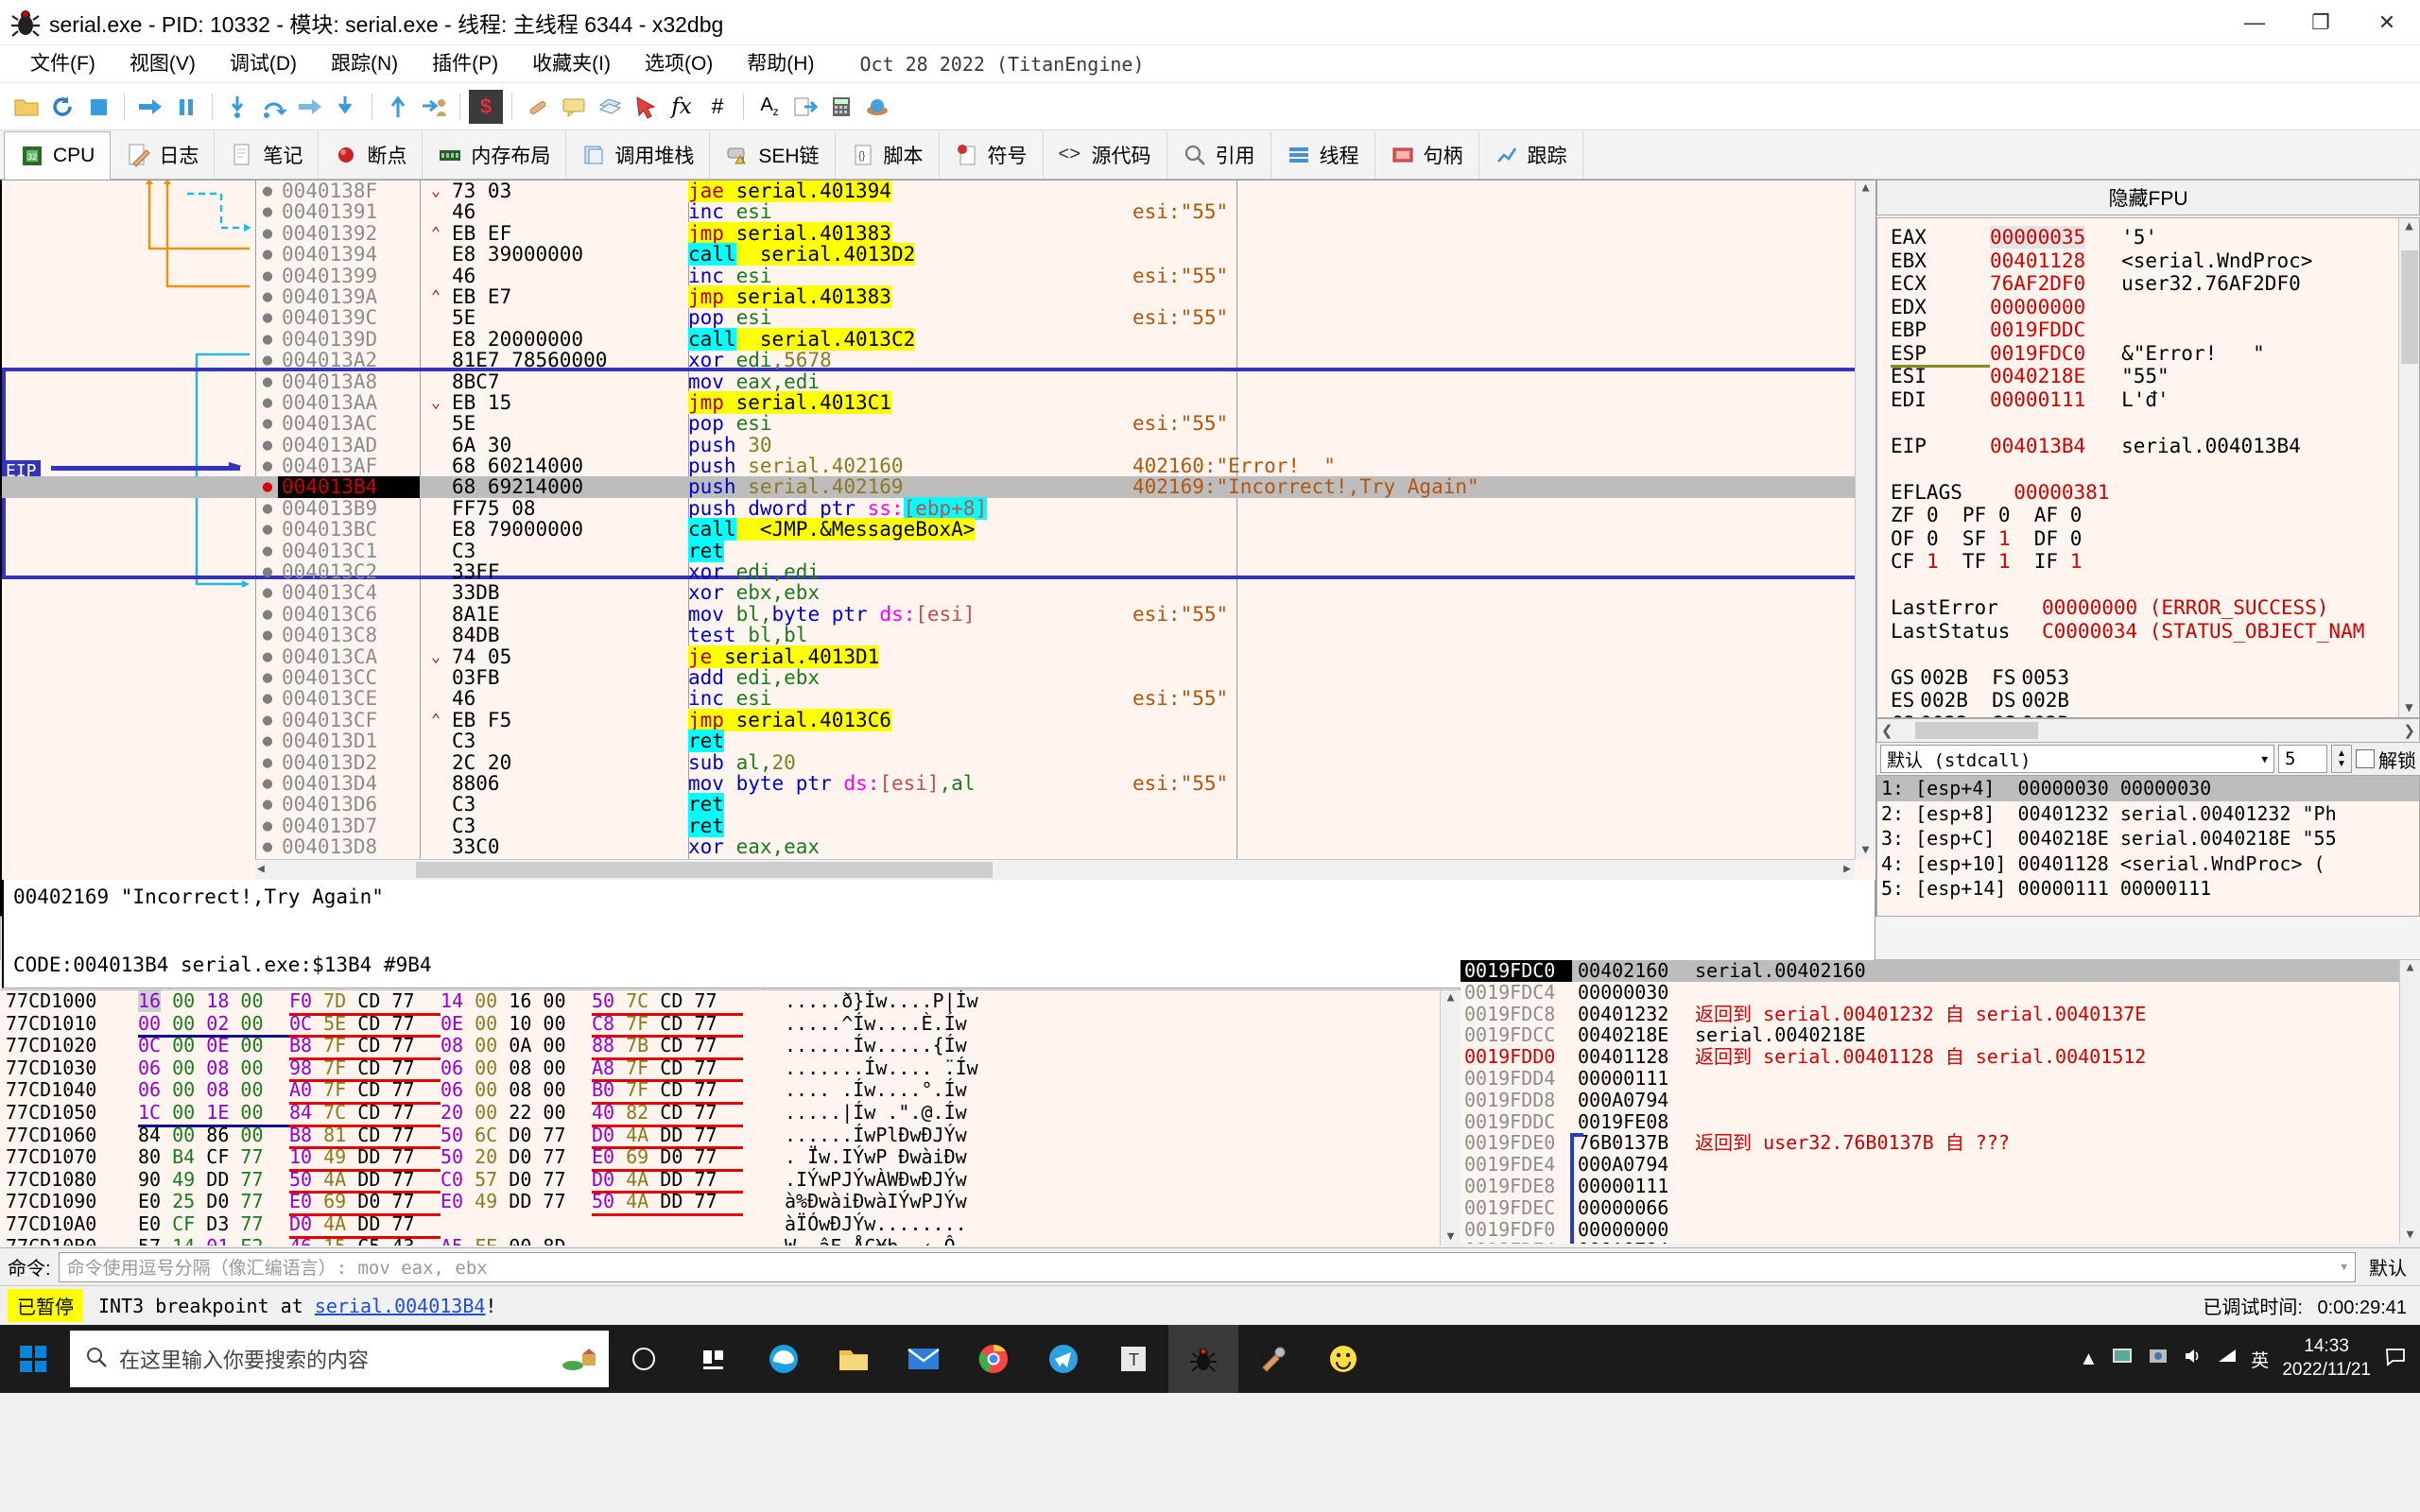 This screenshot has width=2420, height=1512. Describe the element at coordinates (2155, 330) in the screenshot. I see `register-ebp: EBP 0019FDDC` at that location.